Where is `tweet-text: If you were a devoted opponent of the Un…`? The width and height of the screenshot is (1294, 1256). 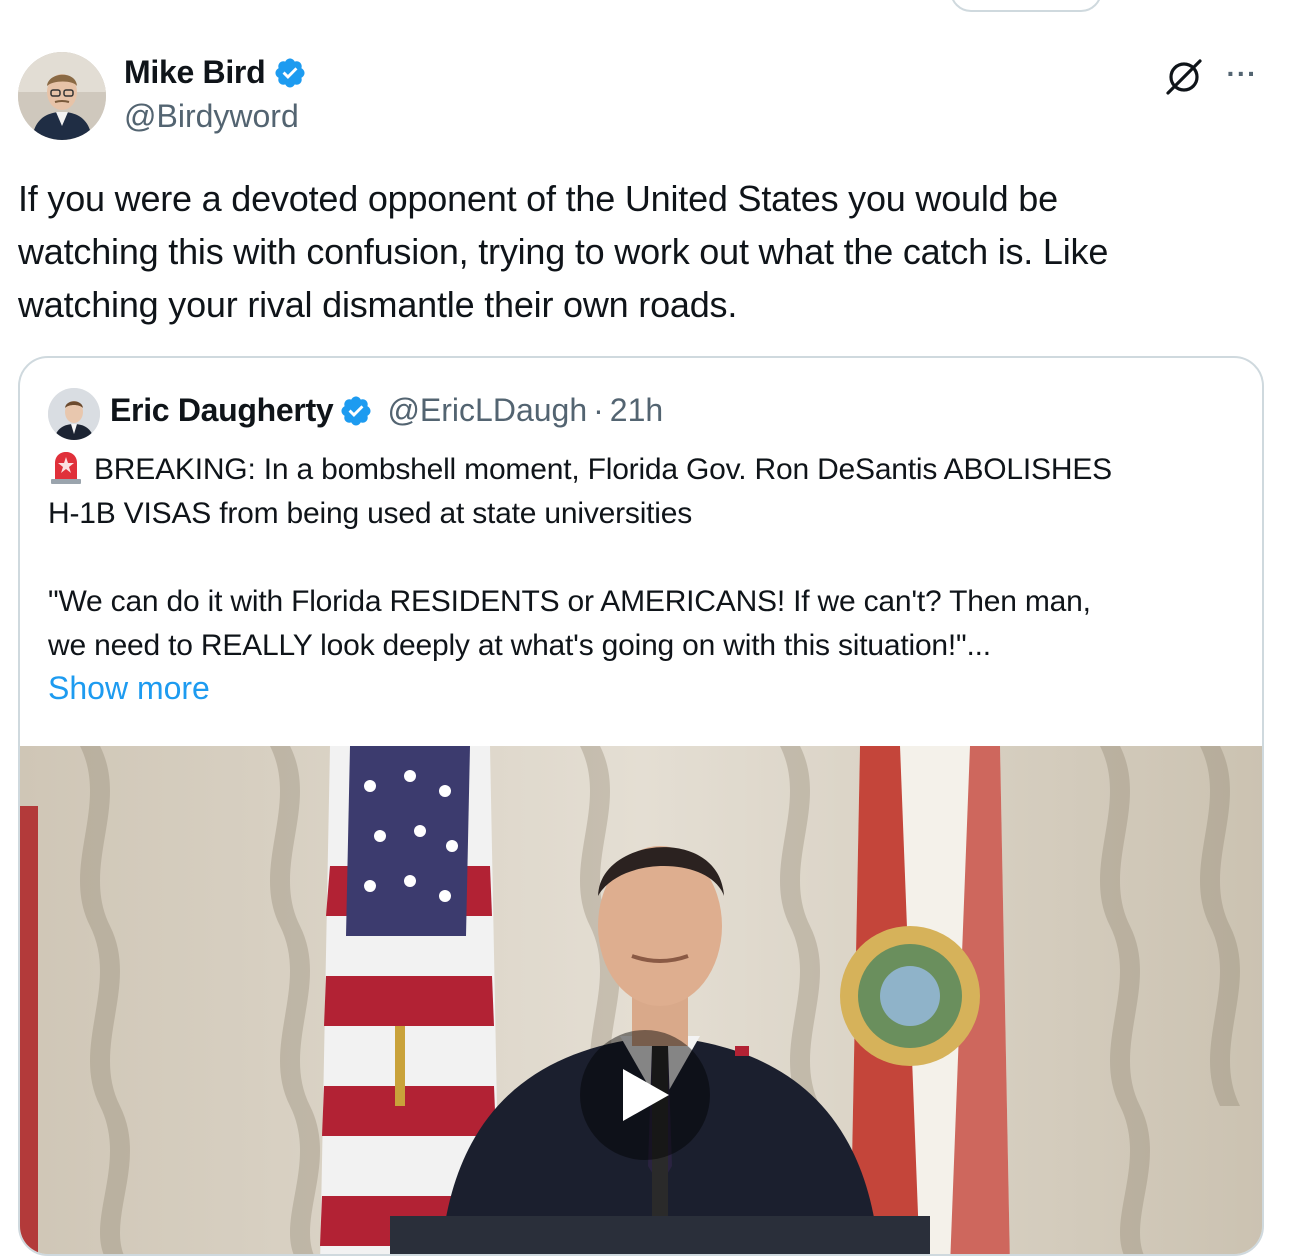 tweet-text: If you were a devoted opponent of the Un… is located at coordinates (563, 251).